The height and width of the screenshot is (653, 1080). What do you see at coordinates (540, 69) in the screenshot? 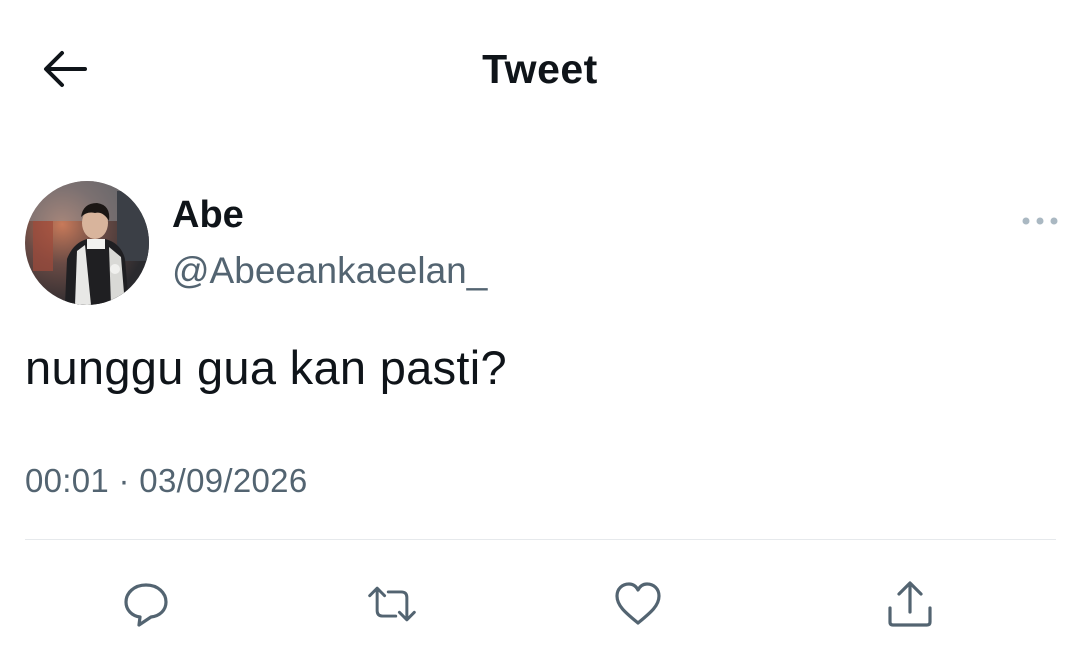
I see `page-title: Tweet` at bounding box center [540, 69].